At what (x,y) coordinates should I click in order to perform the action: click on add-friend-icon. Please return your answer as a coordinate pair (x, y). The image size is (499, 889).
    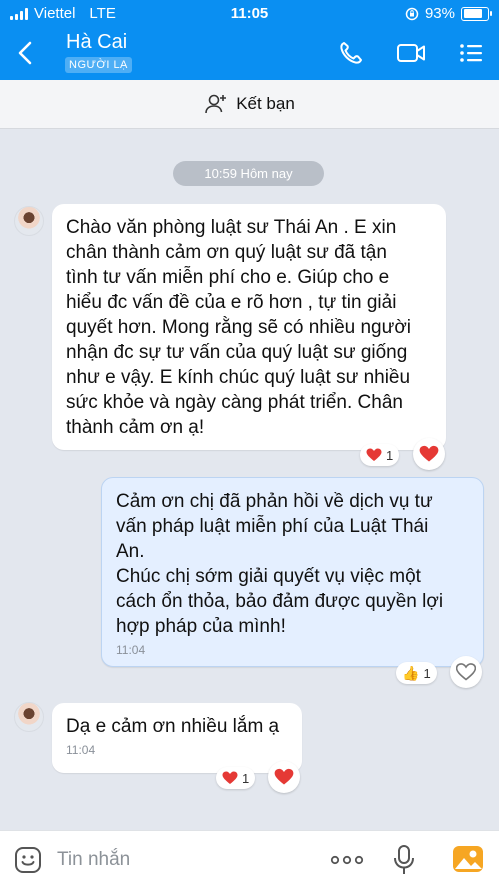
    Looking at the image, I should click on (216, 104).